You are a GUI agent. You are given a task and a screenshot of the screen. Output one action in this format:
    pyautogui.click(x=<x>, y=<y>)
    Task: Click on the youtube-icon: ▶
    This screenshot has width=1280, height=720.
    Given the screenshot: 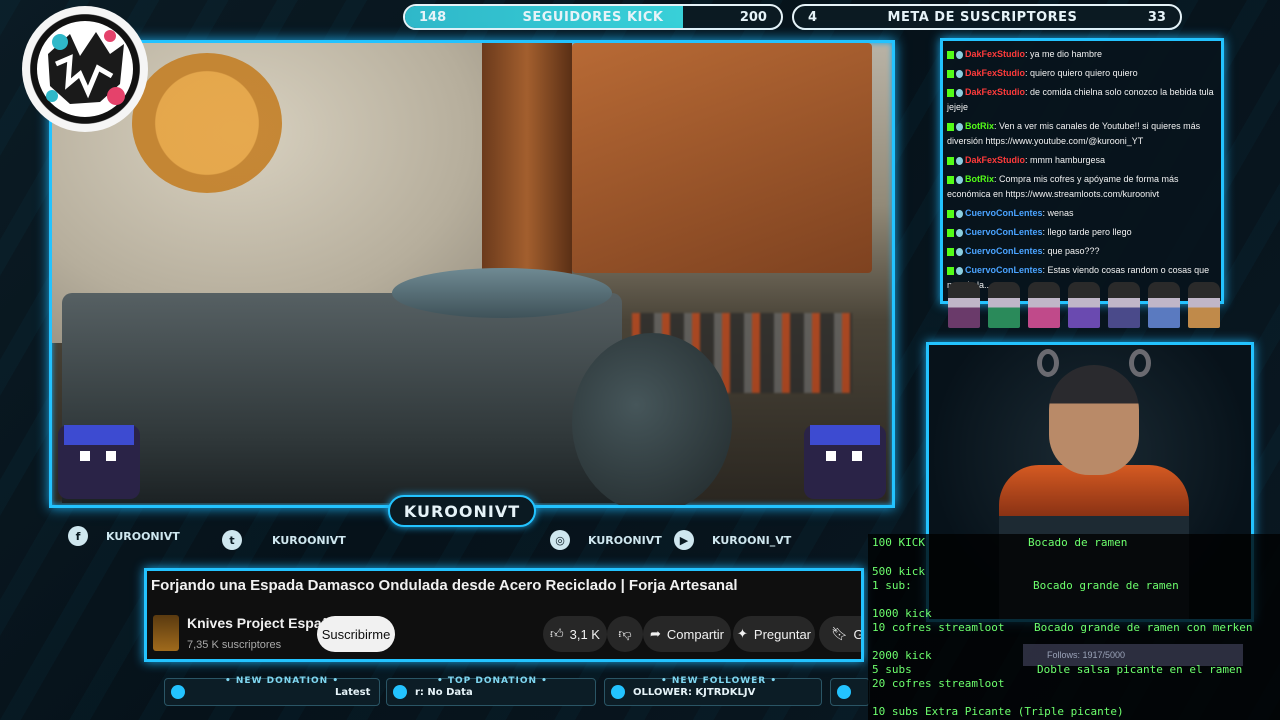 What is the action you would take?
    pyautogui.click(x=684, y=540)
    